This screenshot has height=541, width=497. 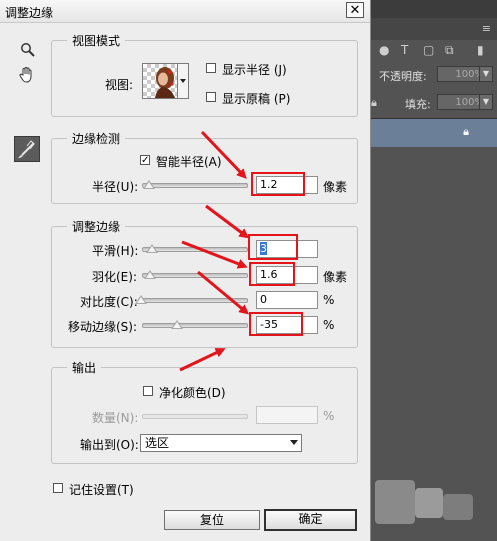 I want to click on opacity-dropdown: ▼, so click(x=486, y=74).